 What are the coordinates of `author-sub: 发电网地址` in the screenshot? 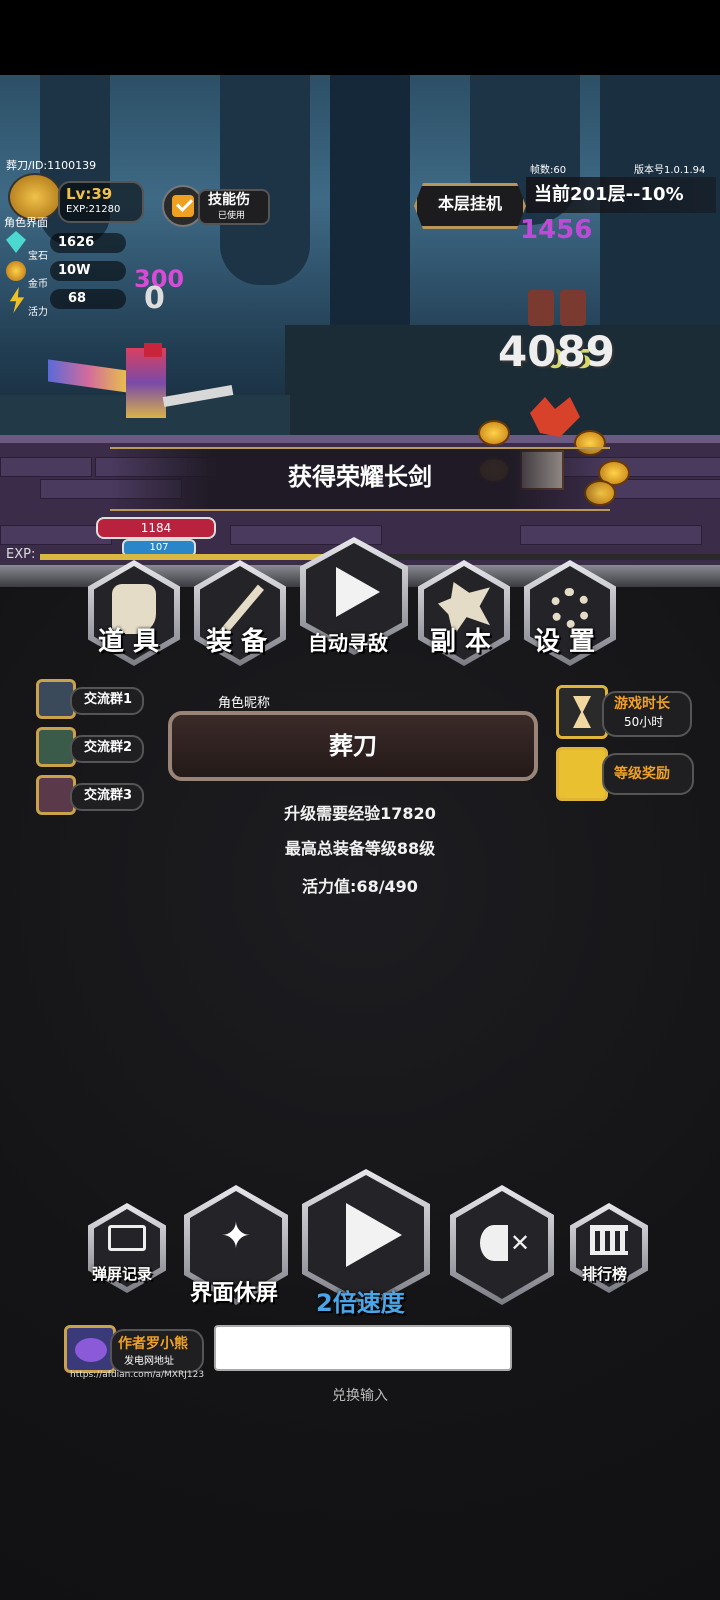 It's located at (149, 1361).